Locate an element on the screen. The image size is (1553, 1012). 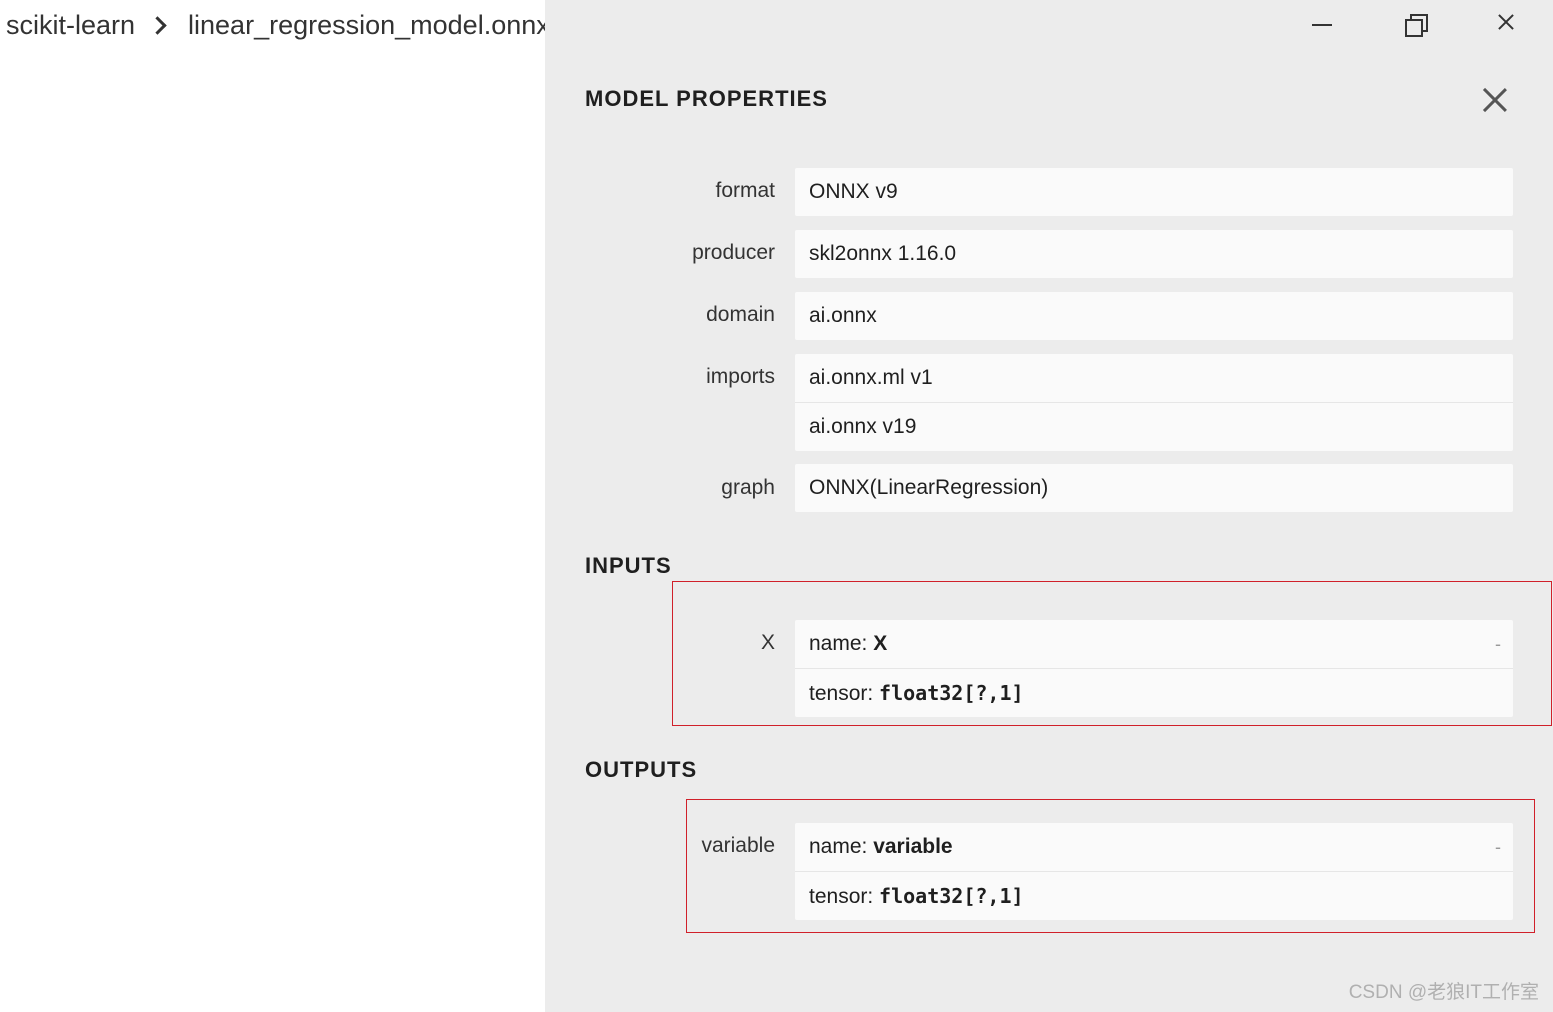
property-label-producer: producer is located at coordinates (733, 252).